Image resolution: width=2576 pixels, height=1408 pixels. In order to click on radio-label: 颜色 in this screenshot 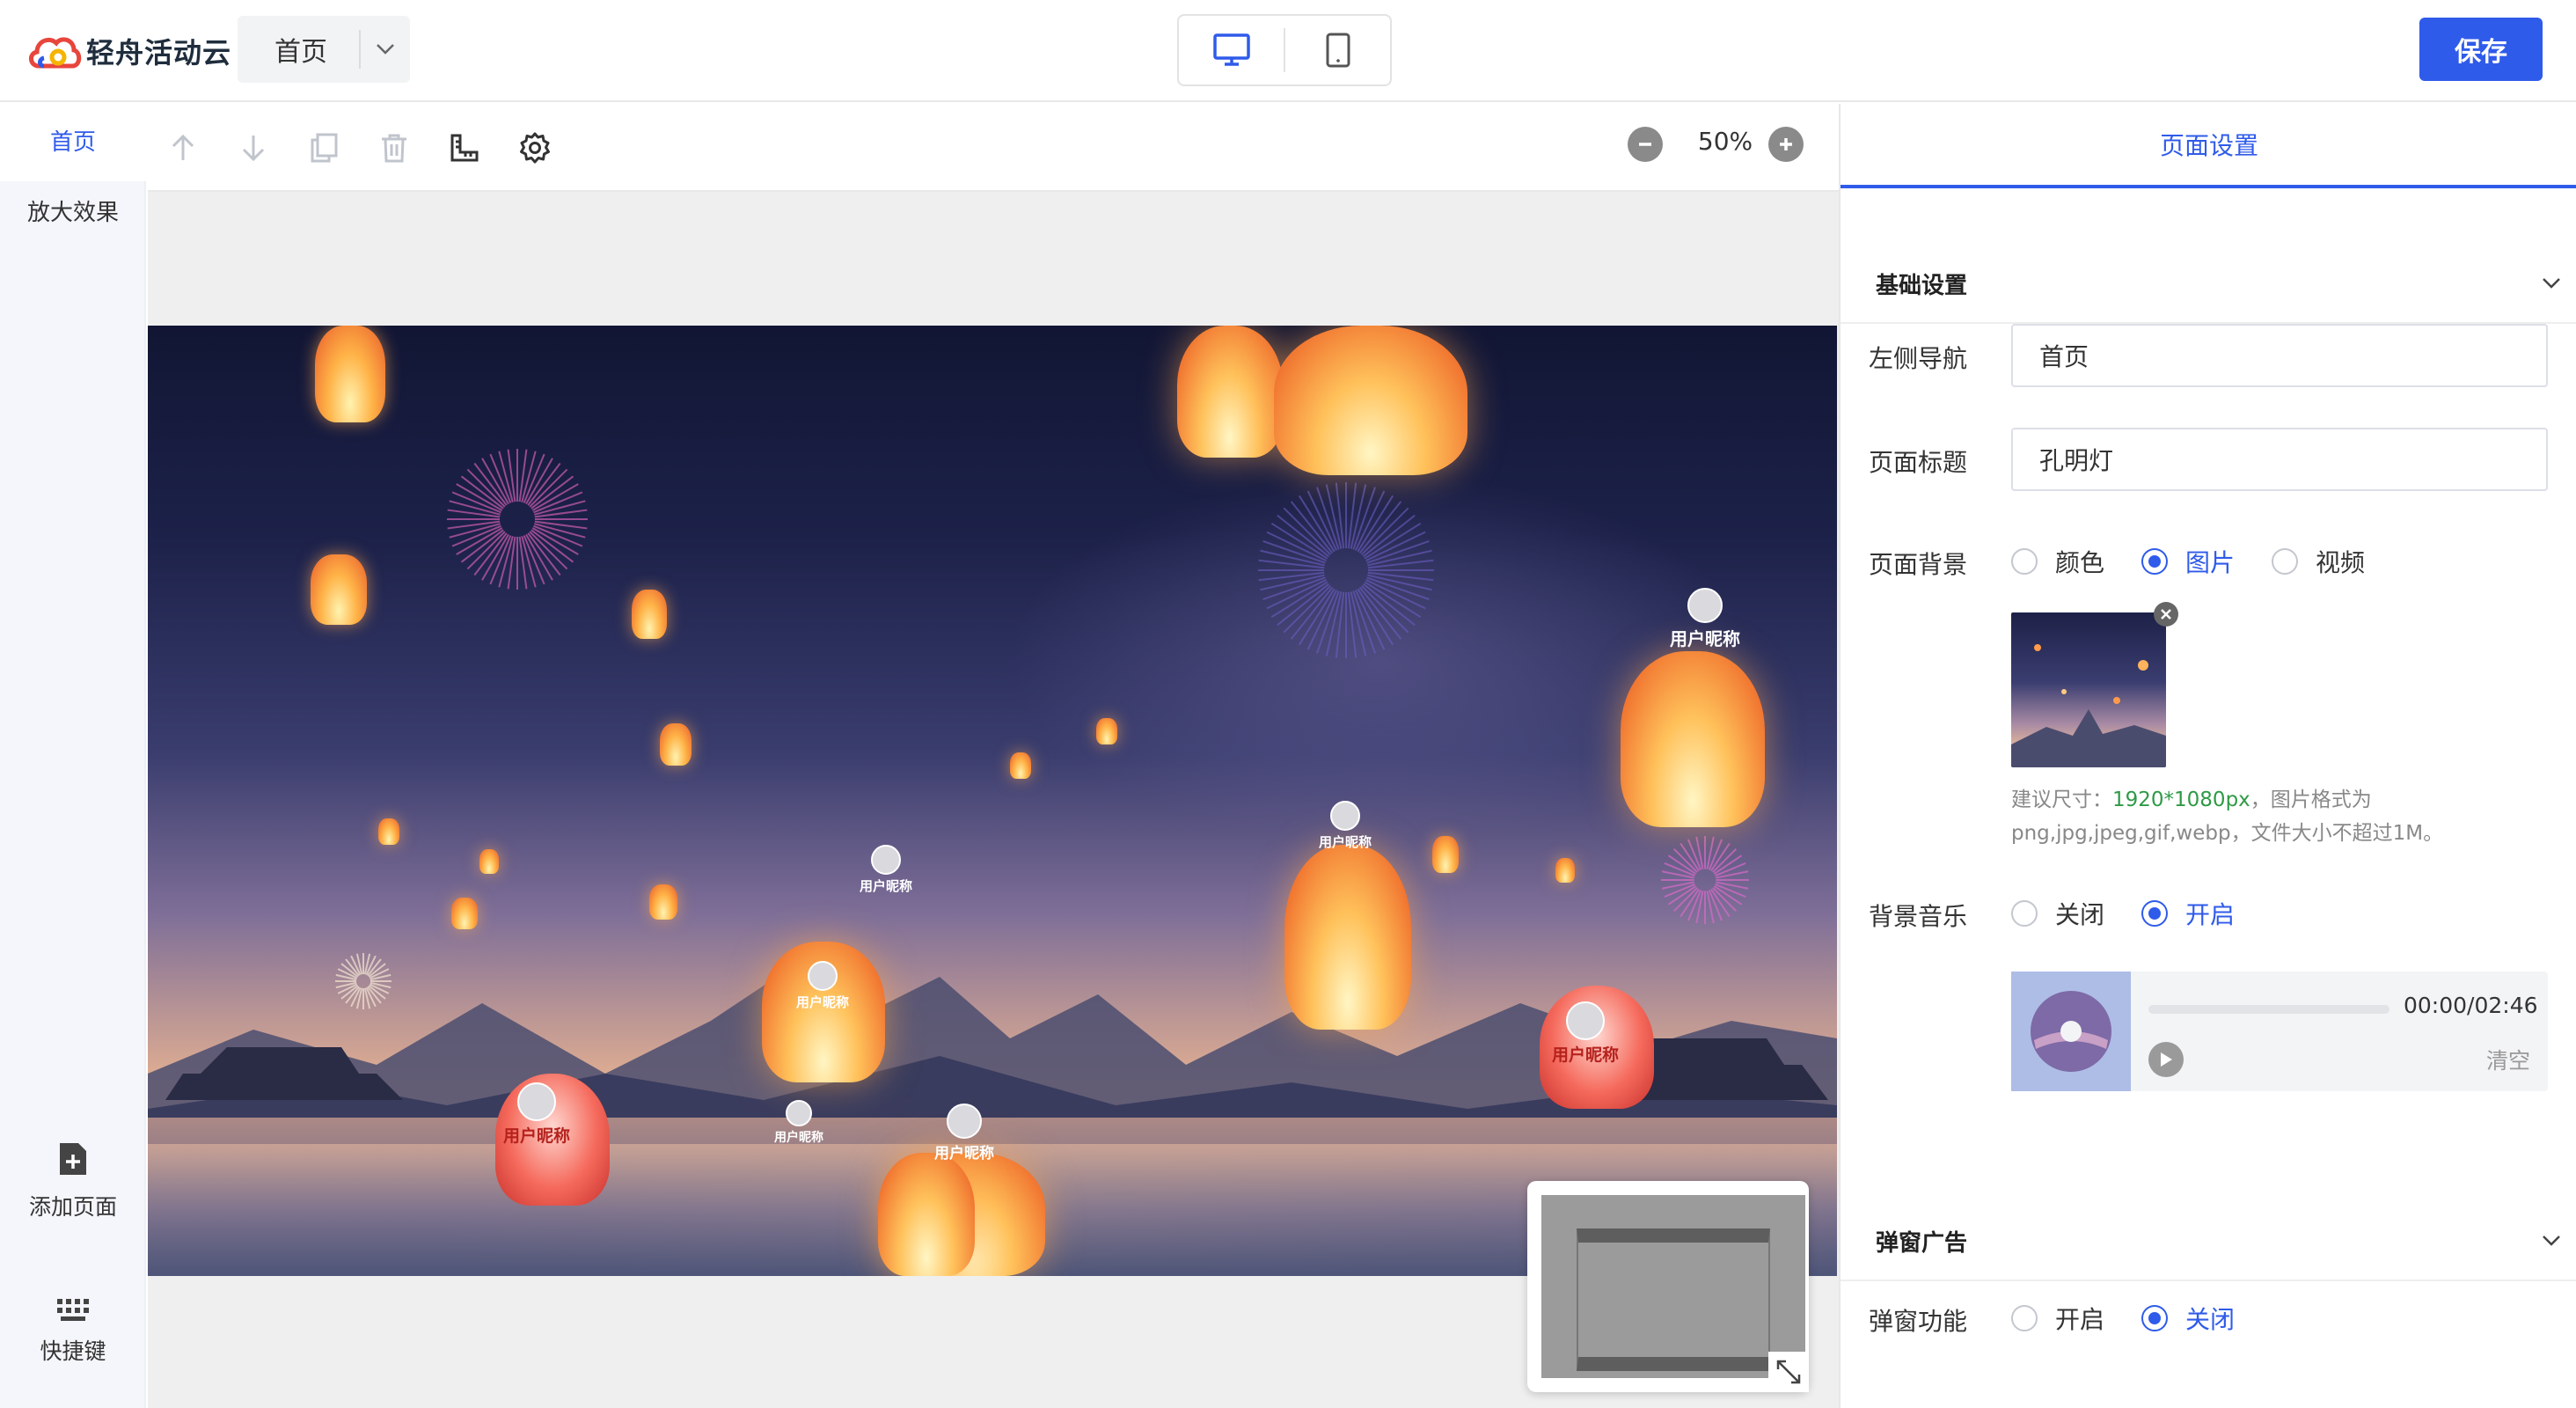, I will do `click(2080, 562)`.